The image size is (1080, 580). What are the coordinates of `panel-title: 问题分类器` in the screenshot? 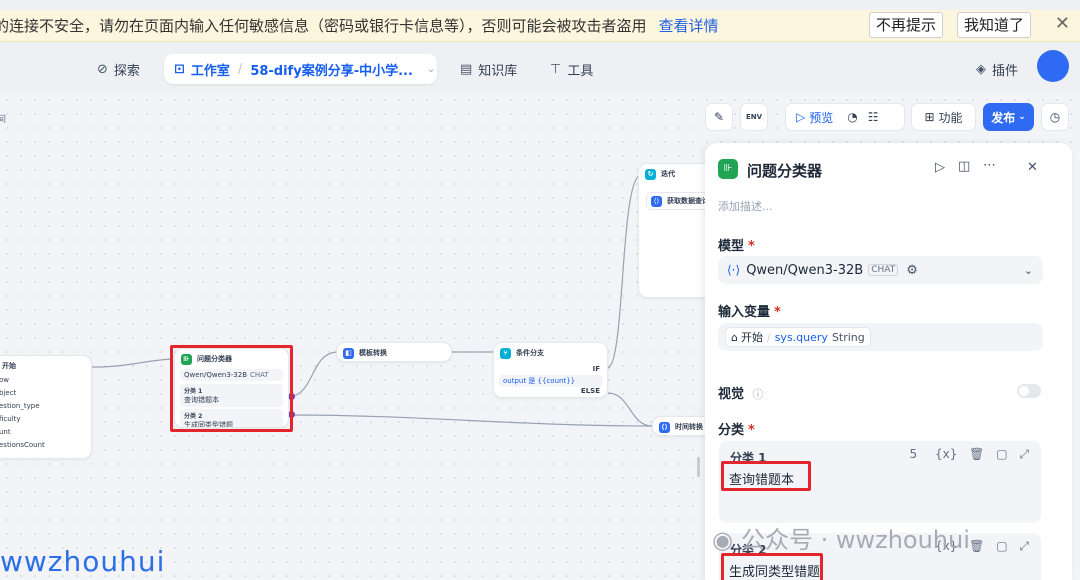 It's located at (784, 170).